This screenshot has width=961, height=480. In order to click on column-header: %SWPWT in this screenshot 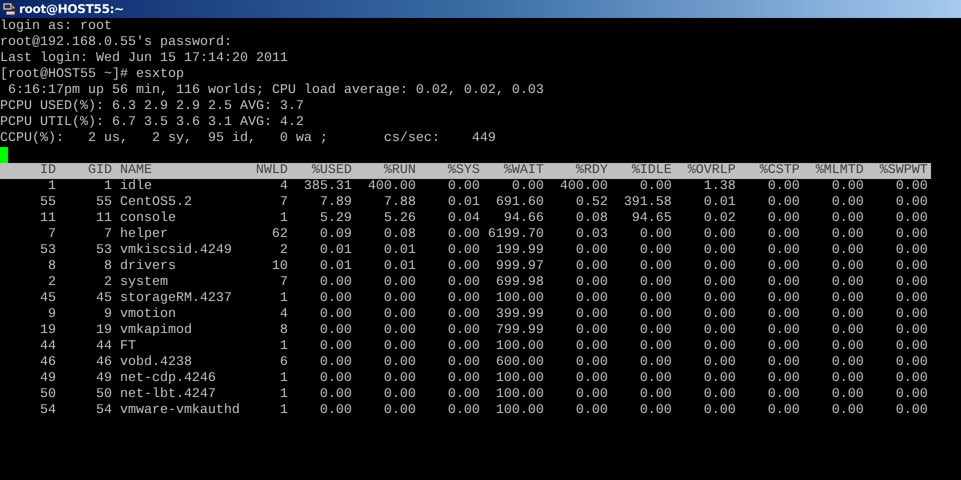, I will do `click(903, 171)`.